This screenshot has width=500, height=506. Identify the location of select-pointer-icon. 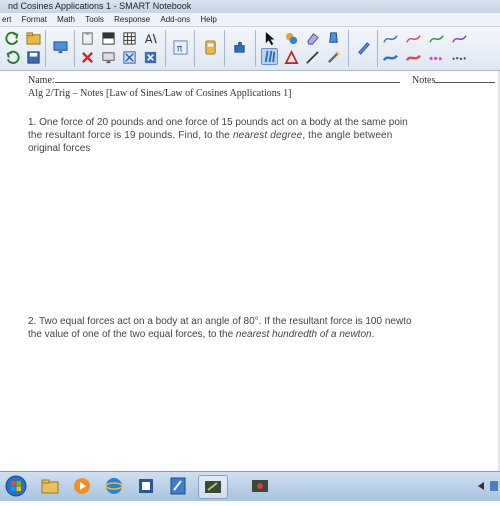
(270, 38).